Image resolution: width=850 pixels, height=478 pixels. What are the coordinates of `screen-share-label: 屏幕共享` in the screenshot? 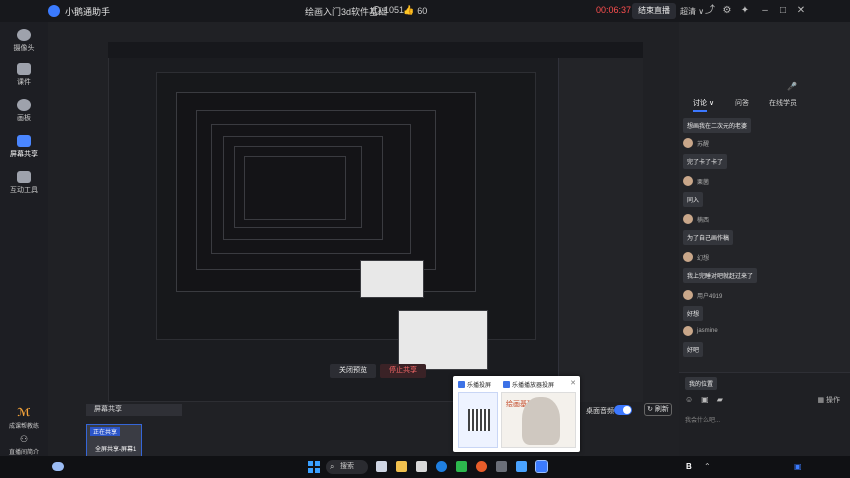 It's located at (134, 410).